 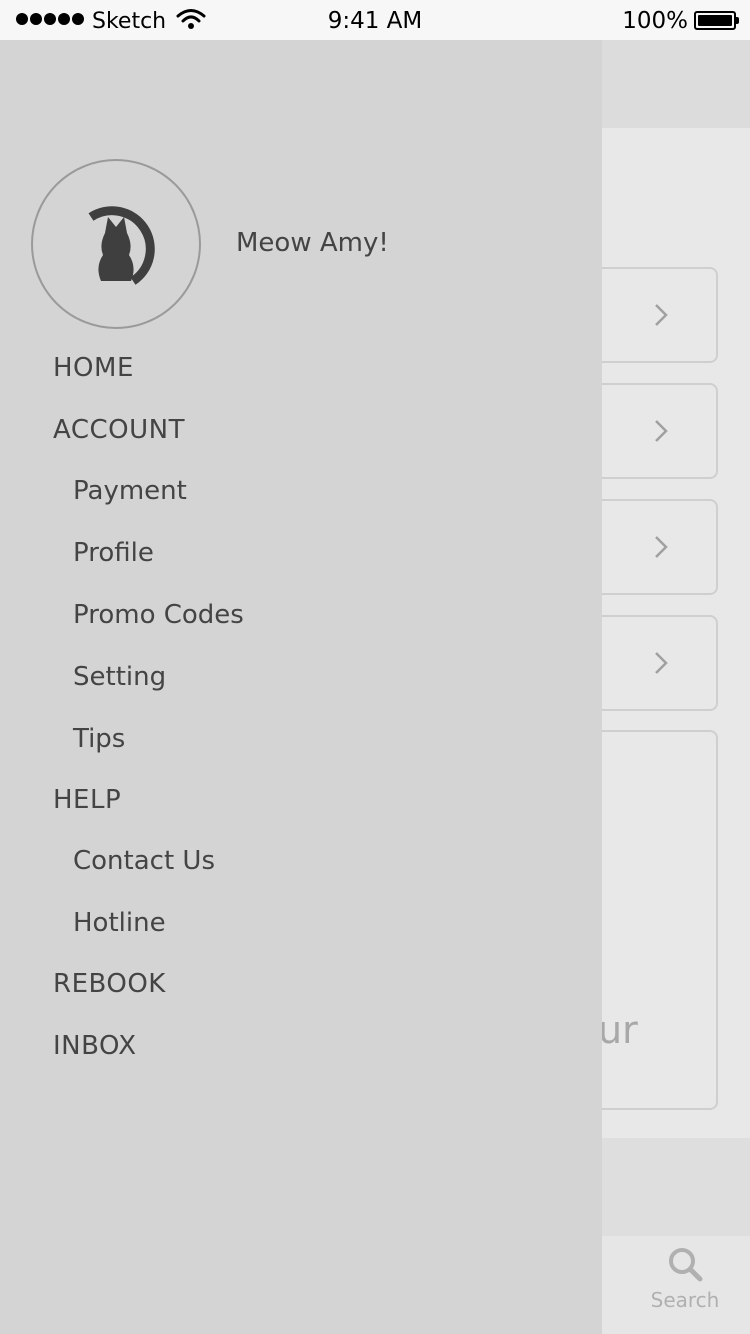 I want to click on battery-icon, so click(x=716, y=20).